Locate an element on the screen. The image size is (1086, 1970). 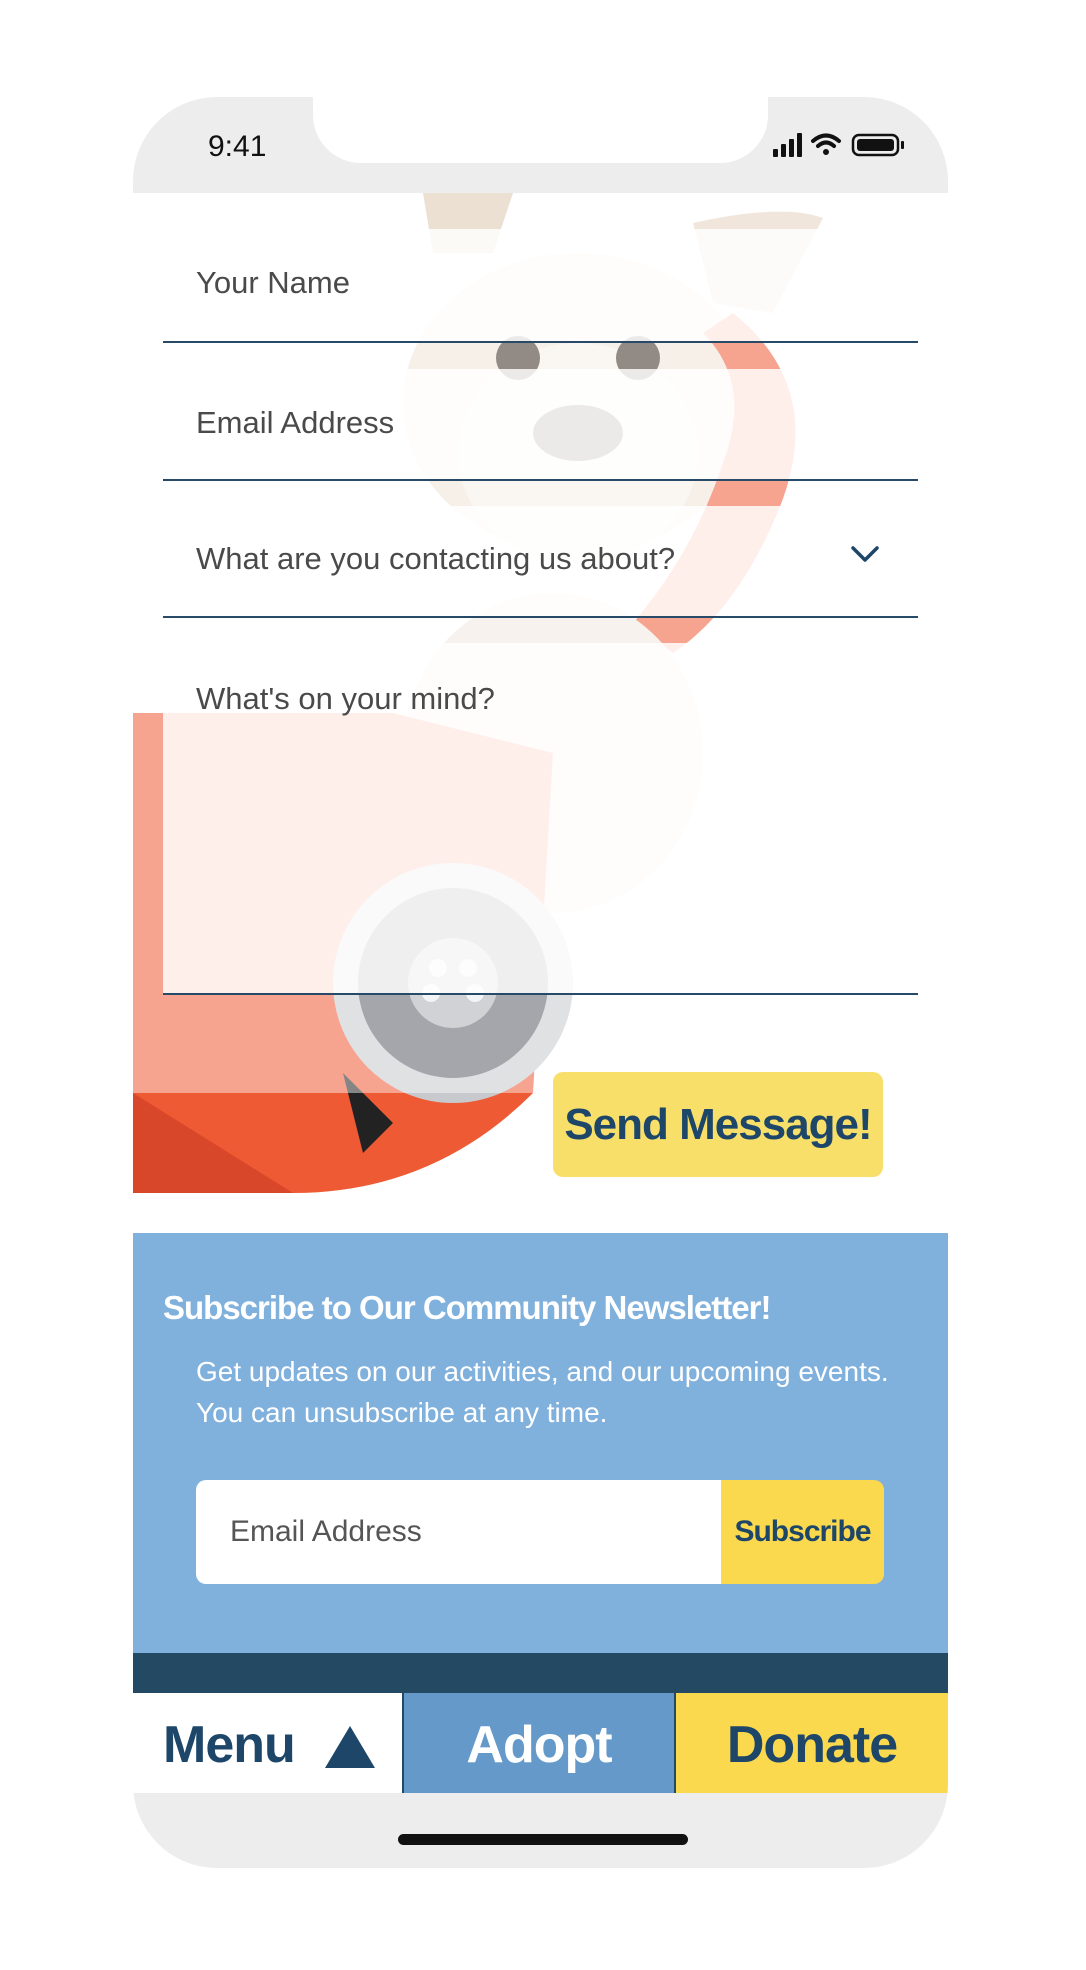
newsletter-form: Subscribe is located at coordinates (540, 1532).